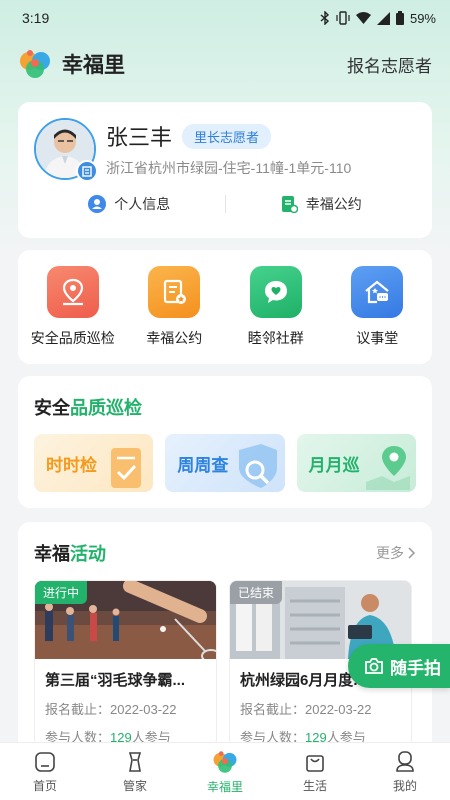  What do you see at coordinates (343, 18) in the screenshot?
I see `vibrate-icon` at bounding box center [343, 18].